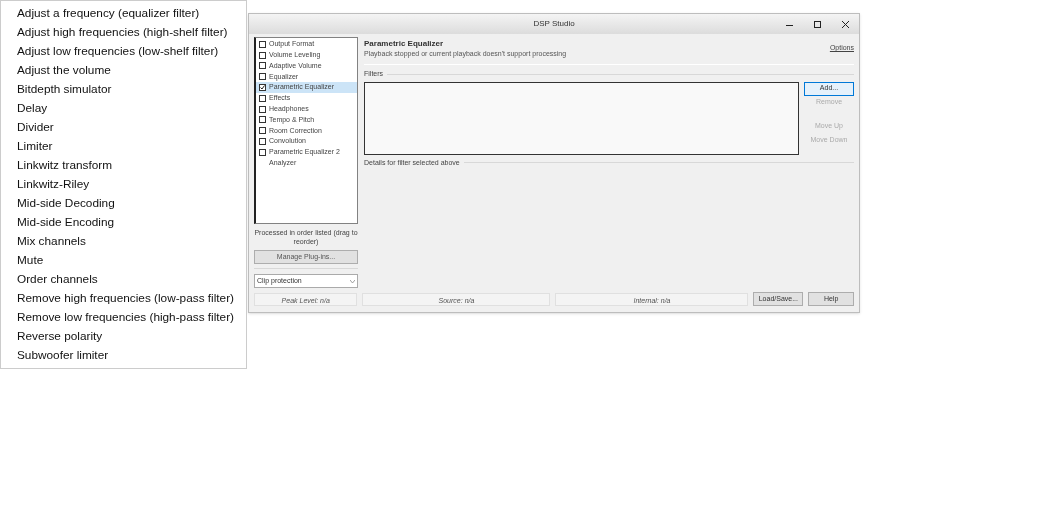 Image resolution: width=1062 pixels, height=519 pixels. I want to click on maximize-icon, so click(817, 24).